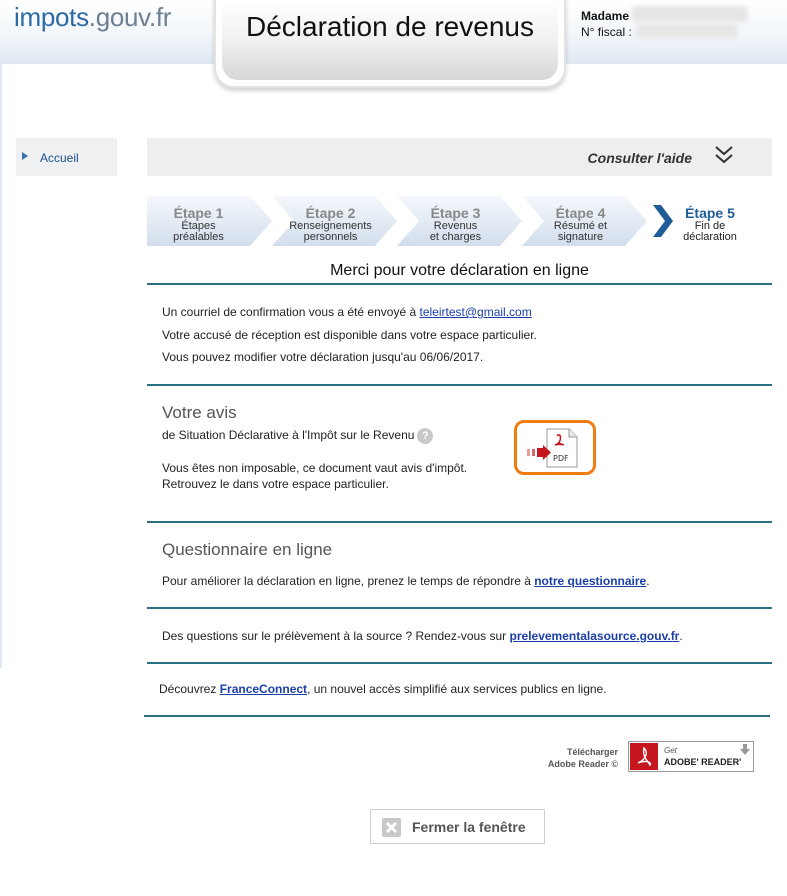 This screenshot has height=896, width=787. I want to click on pdf-document-icon: PDF, so click(552, 448).